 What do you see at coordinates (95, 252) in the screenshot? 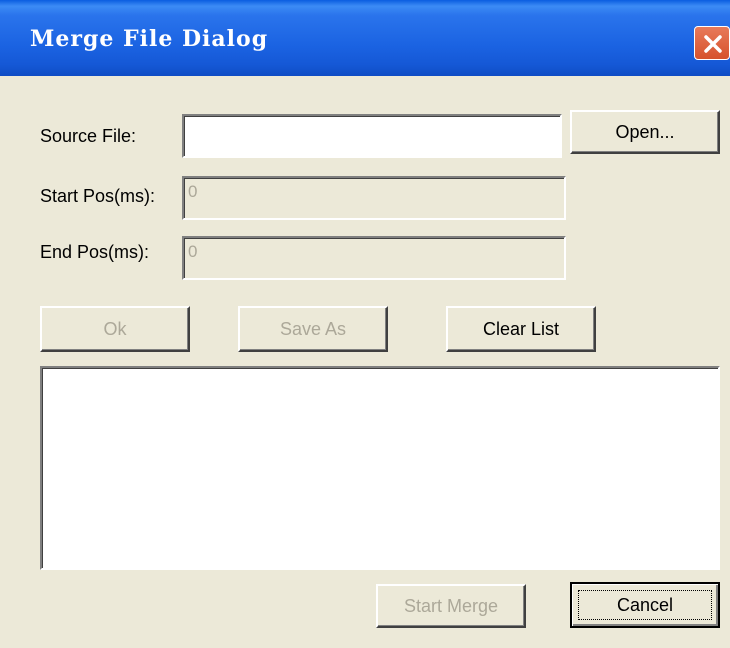
I see `end-pos-label: End Pos(ms):` at bounding box center [95, 252].